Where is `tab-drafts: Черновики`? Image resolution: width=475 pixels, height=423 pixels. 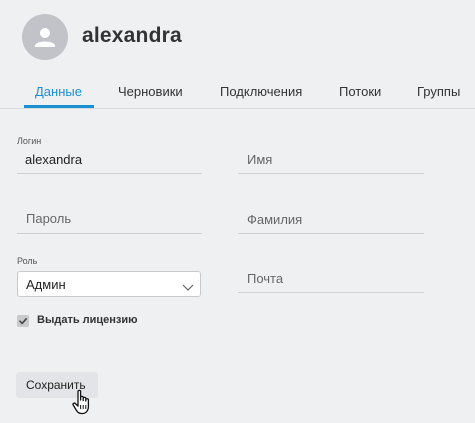
tab-drafts: Черновики is located at coordinates (150, 91).